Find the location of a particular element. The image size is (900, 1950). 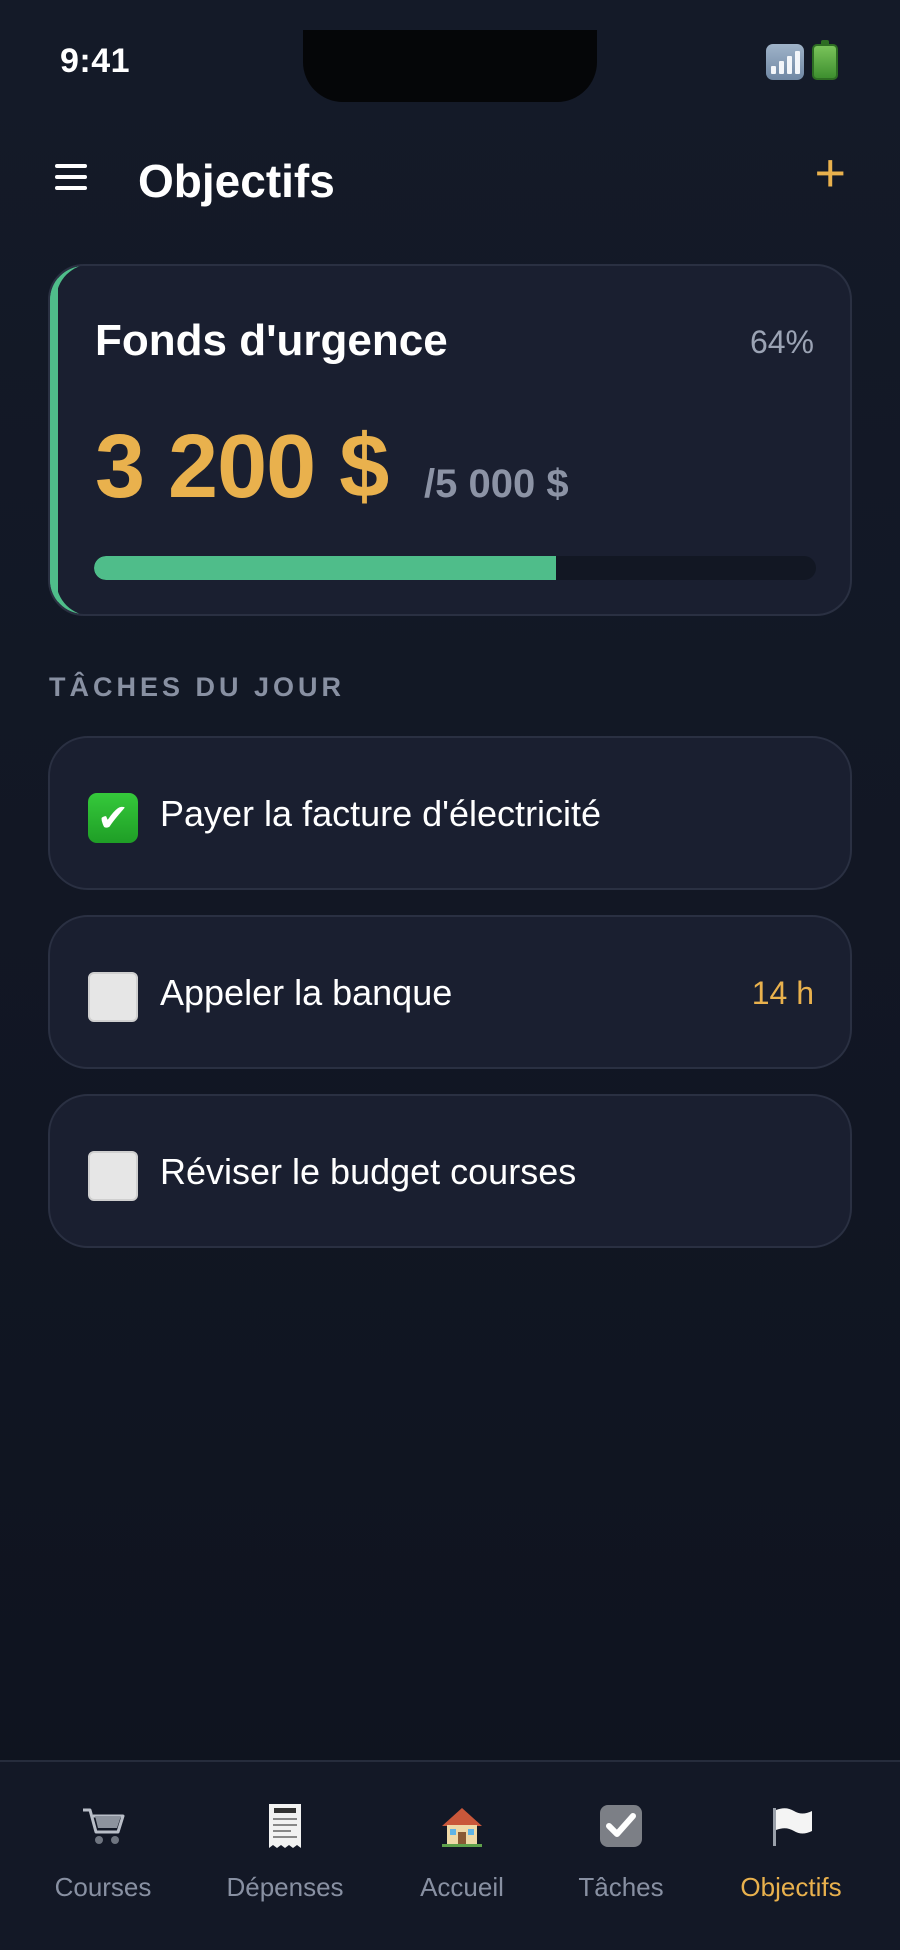

goal-percent: 64% is located at coordinates (781, 342).